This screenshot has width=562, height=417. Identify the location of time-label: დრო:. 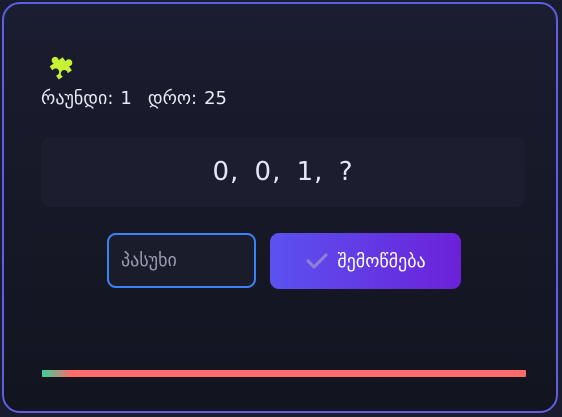
(172, 98).